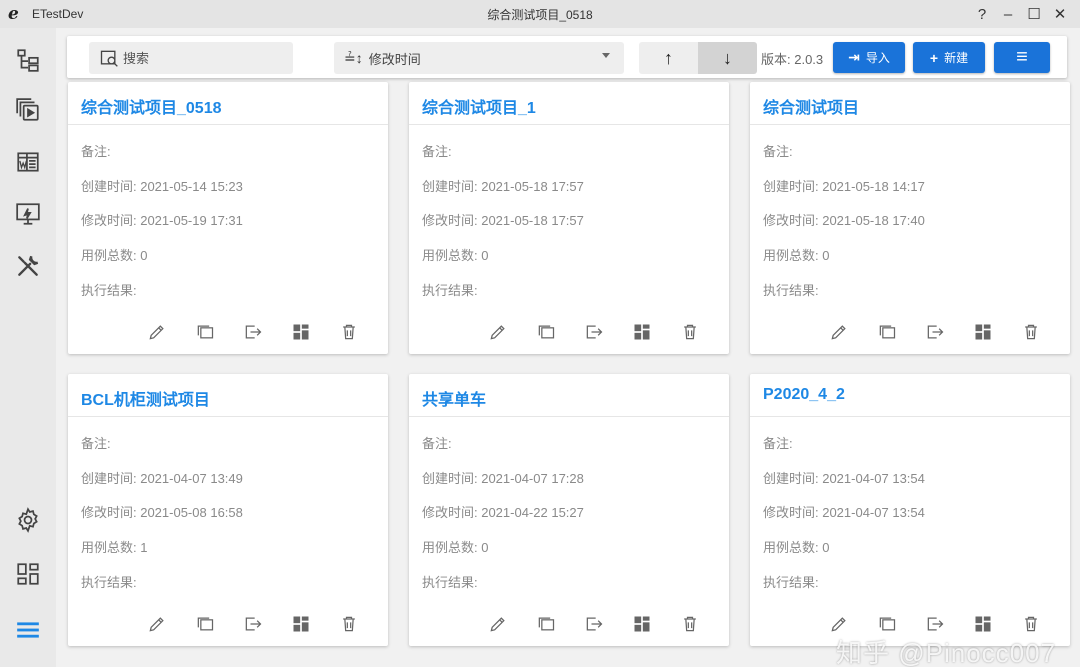 This screenshot has width=1080, height=667. I want to click on new-button: + 新建, so click(949, 57).